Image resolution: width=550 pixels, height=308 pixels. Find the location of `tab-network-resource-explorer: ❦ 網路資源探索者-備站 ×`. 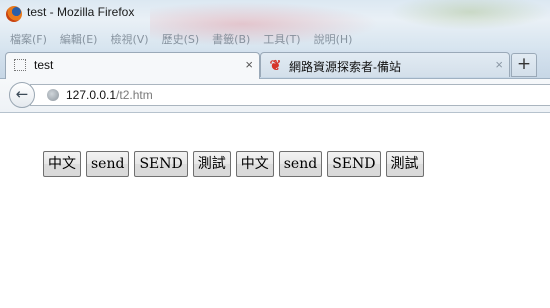

tab-network-resource-explorer: ❦ 網路資源探索者-備站 × is located at coordinates (385, 64).